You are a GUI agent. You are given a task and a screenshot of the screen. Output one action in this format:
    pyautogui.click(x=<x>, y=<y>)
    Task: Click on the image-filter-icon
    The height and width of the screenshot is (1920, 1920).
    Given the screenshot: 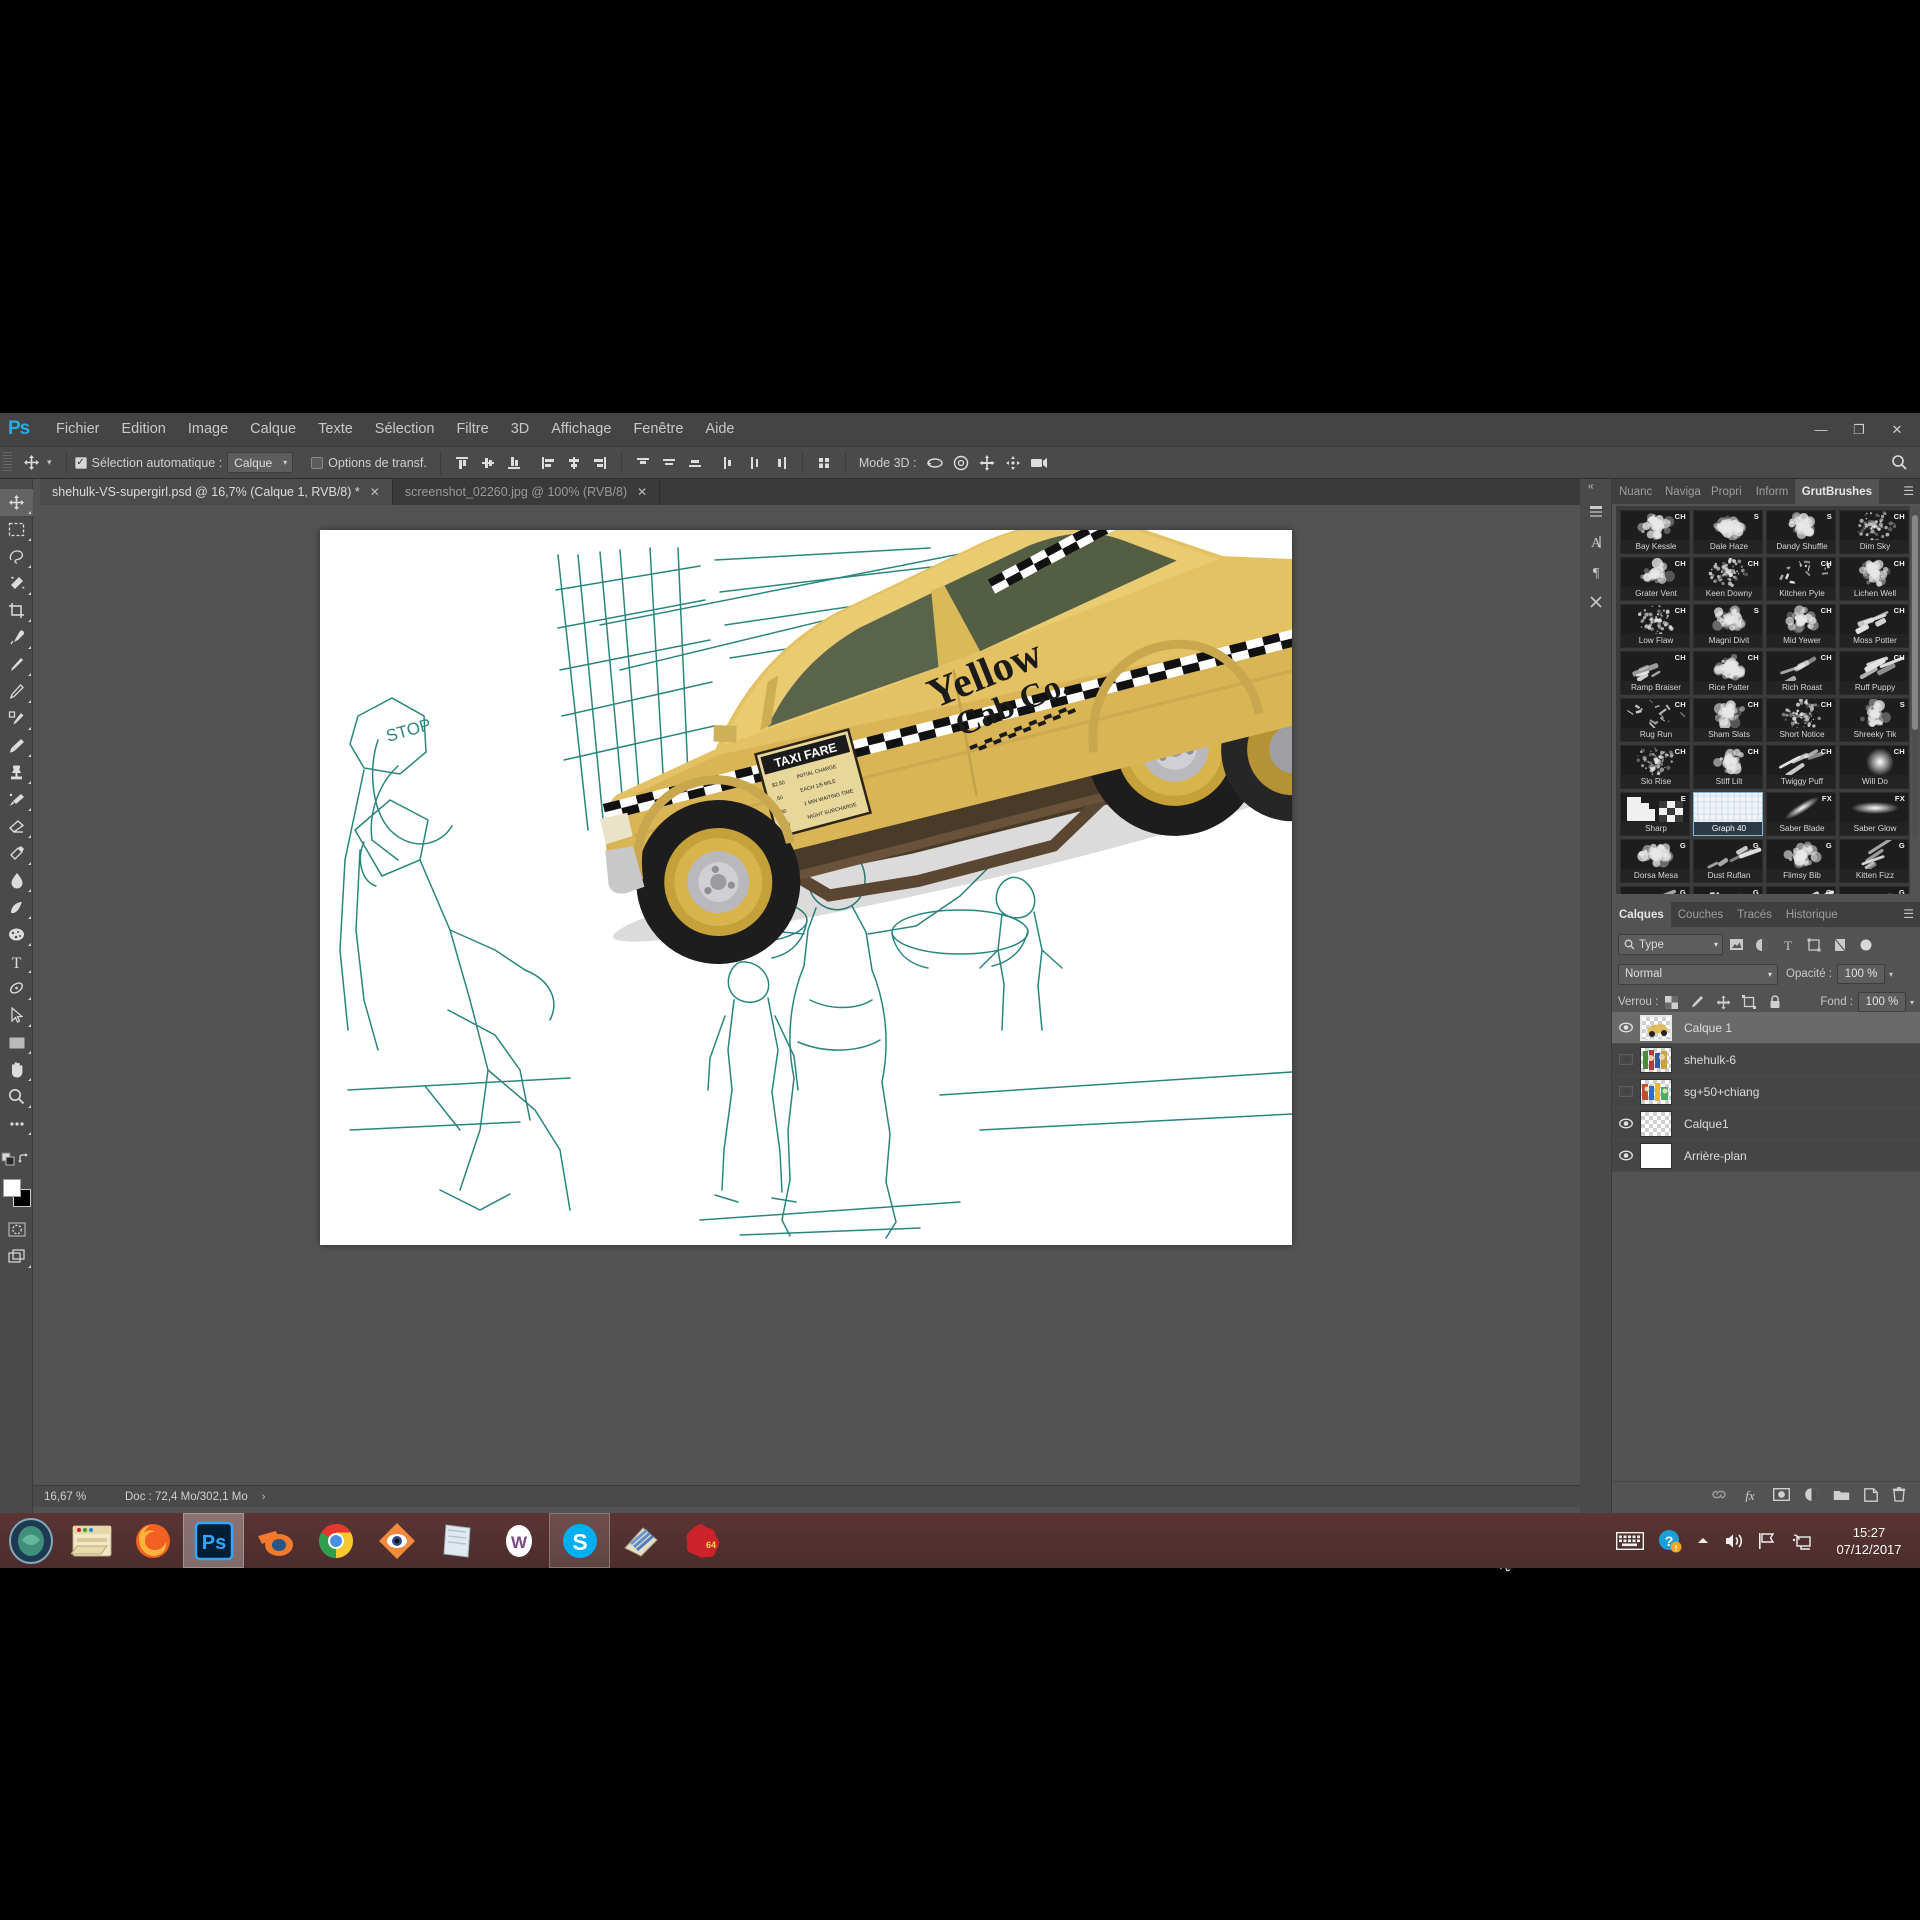 What is the action you would take?
    pyautogui.click(x=1736, y=945)
    